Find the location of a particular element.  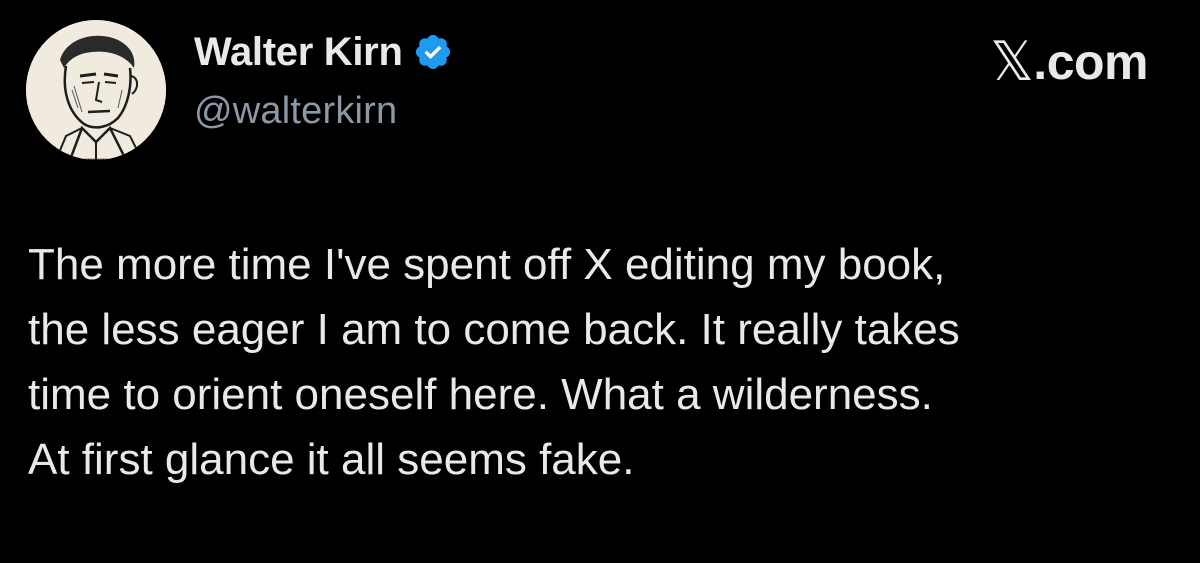

user-handle: @walterkirn is located at coordinates (323, 111).